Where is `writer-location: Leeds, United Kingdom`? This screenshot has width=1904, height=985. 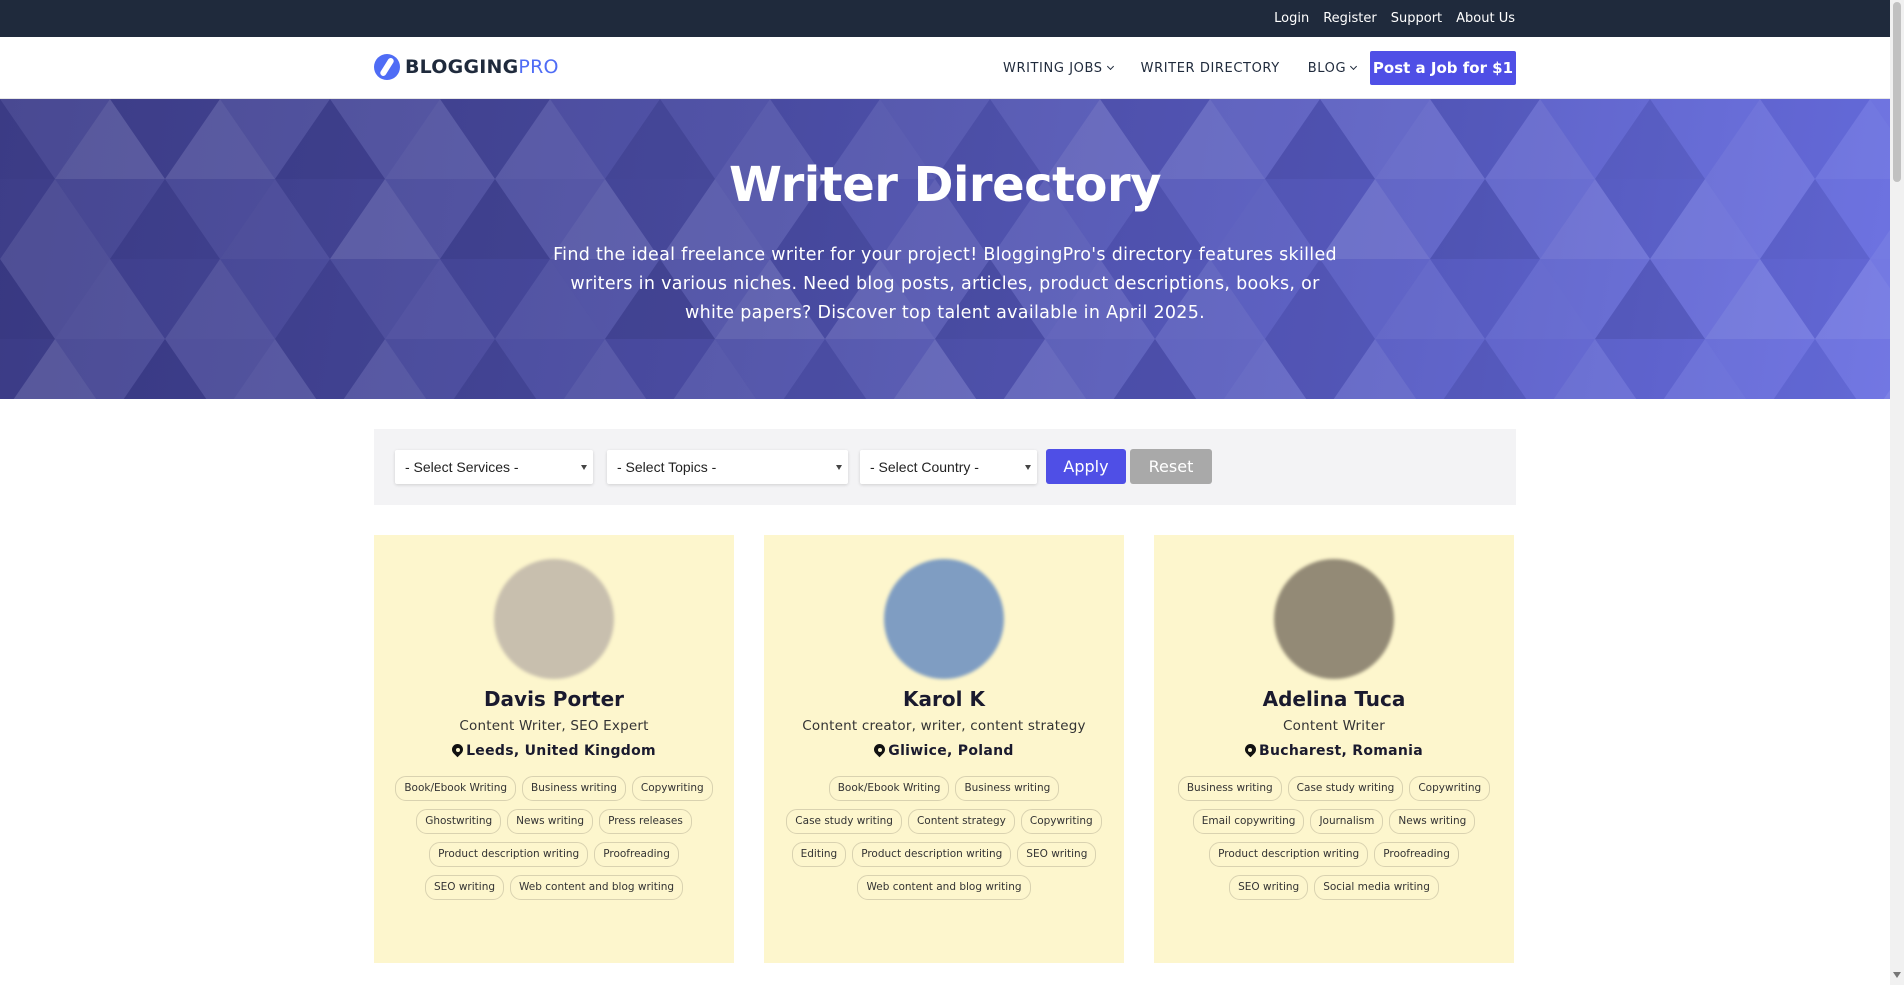 writer-location: Leeds, United Kingdom is located at coordinates (554, 751).